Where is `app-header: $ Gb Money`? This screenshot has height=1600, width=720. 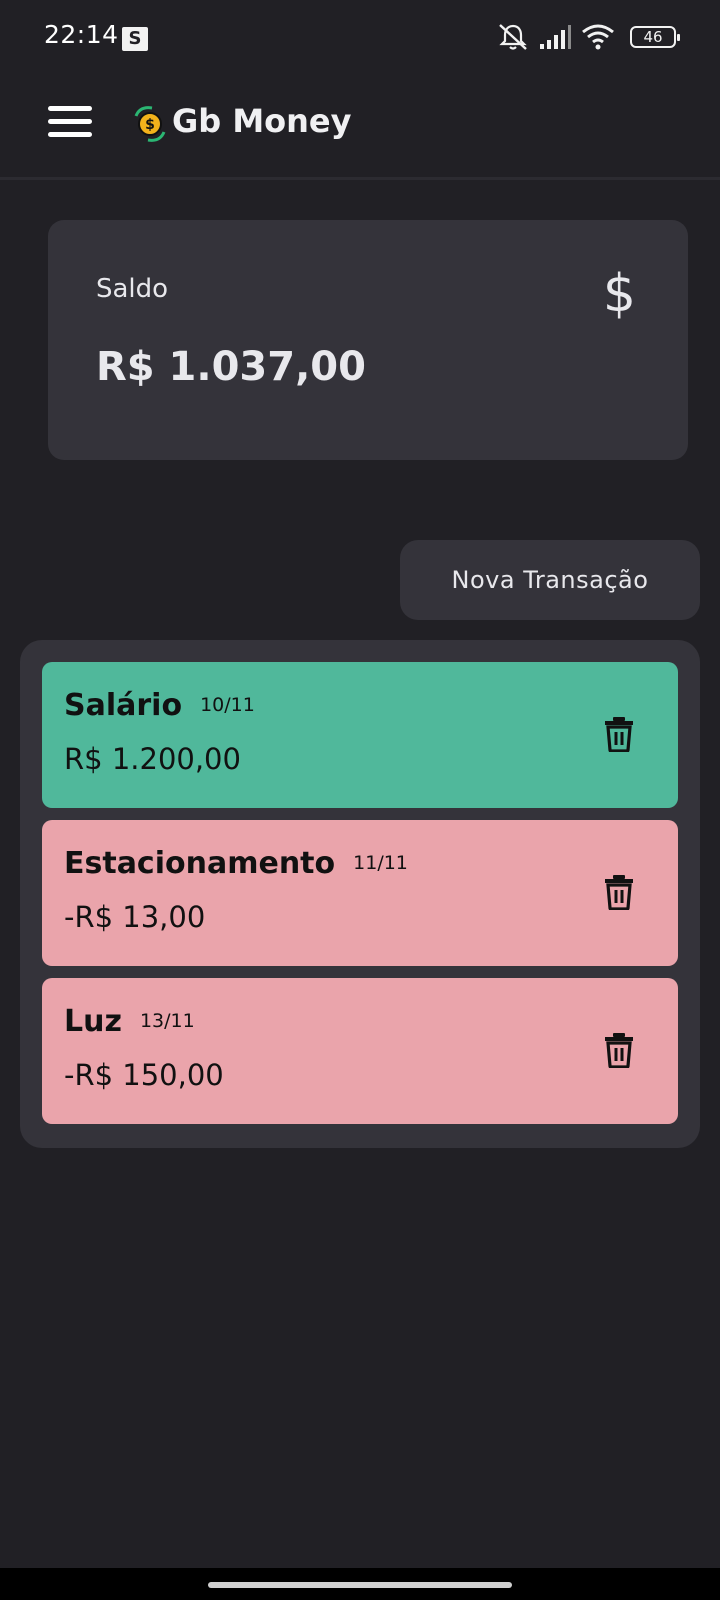 app-header: $ Gb Money is located at coordinates (360, 126).